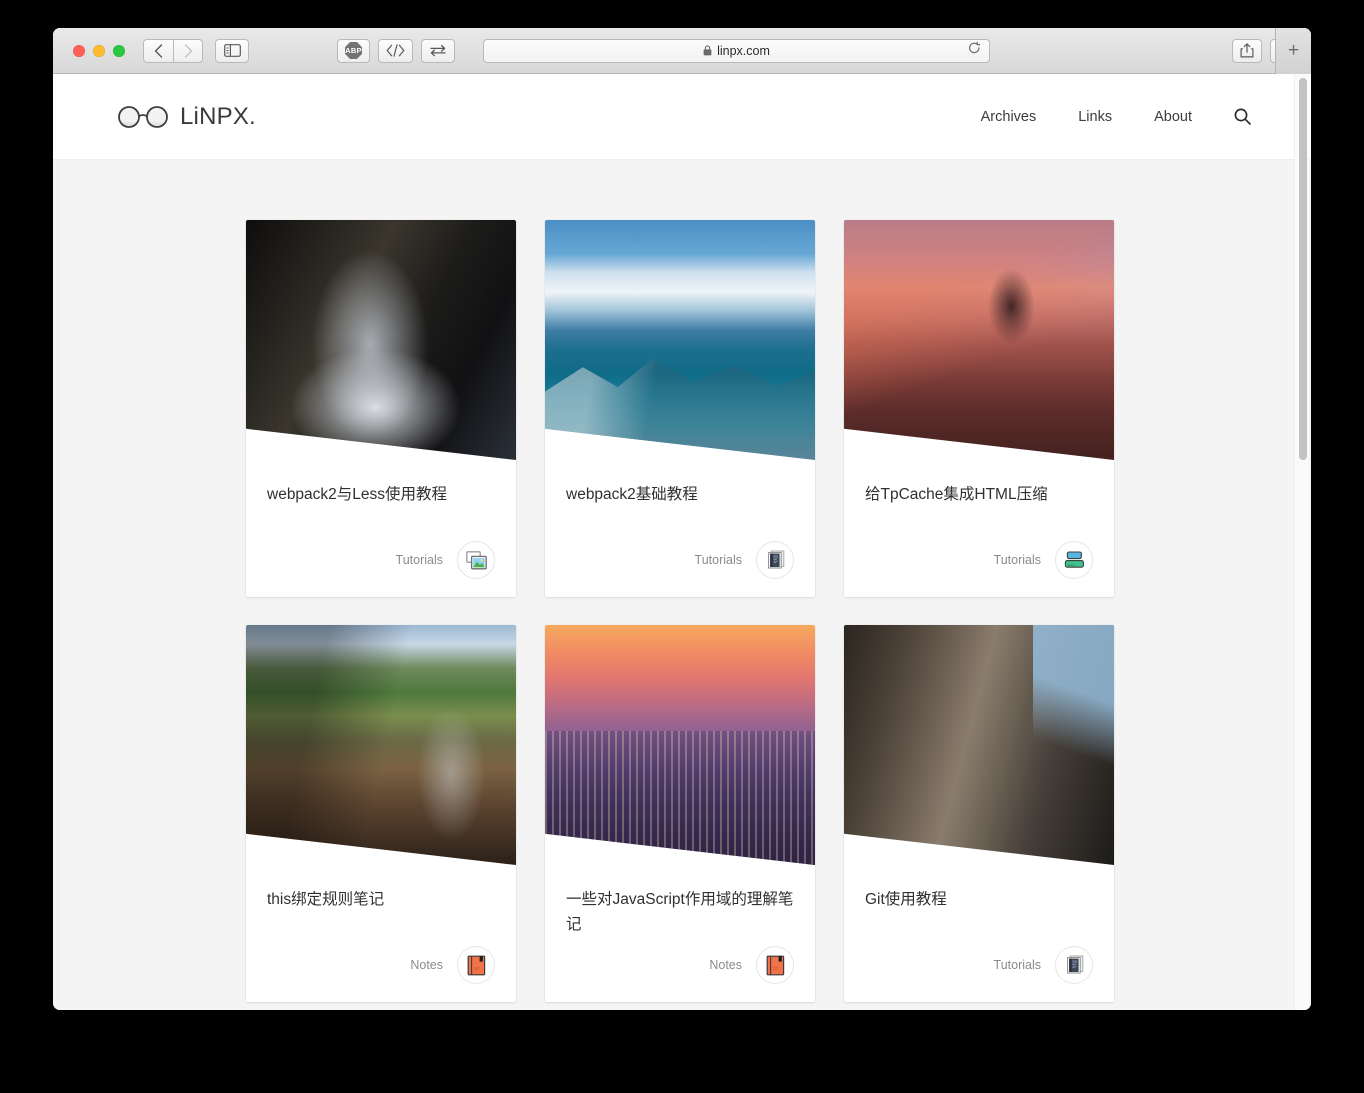 This screenshot has height=1093, width=1364. I want to click on extension-buttons: ABP, so click(396, 50).